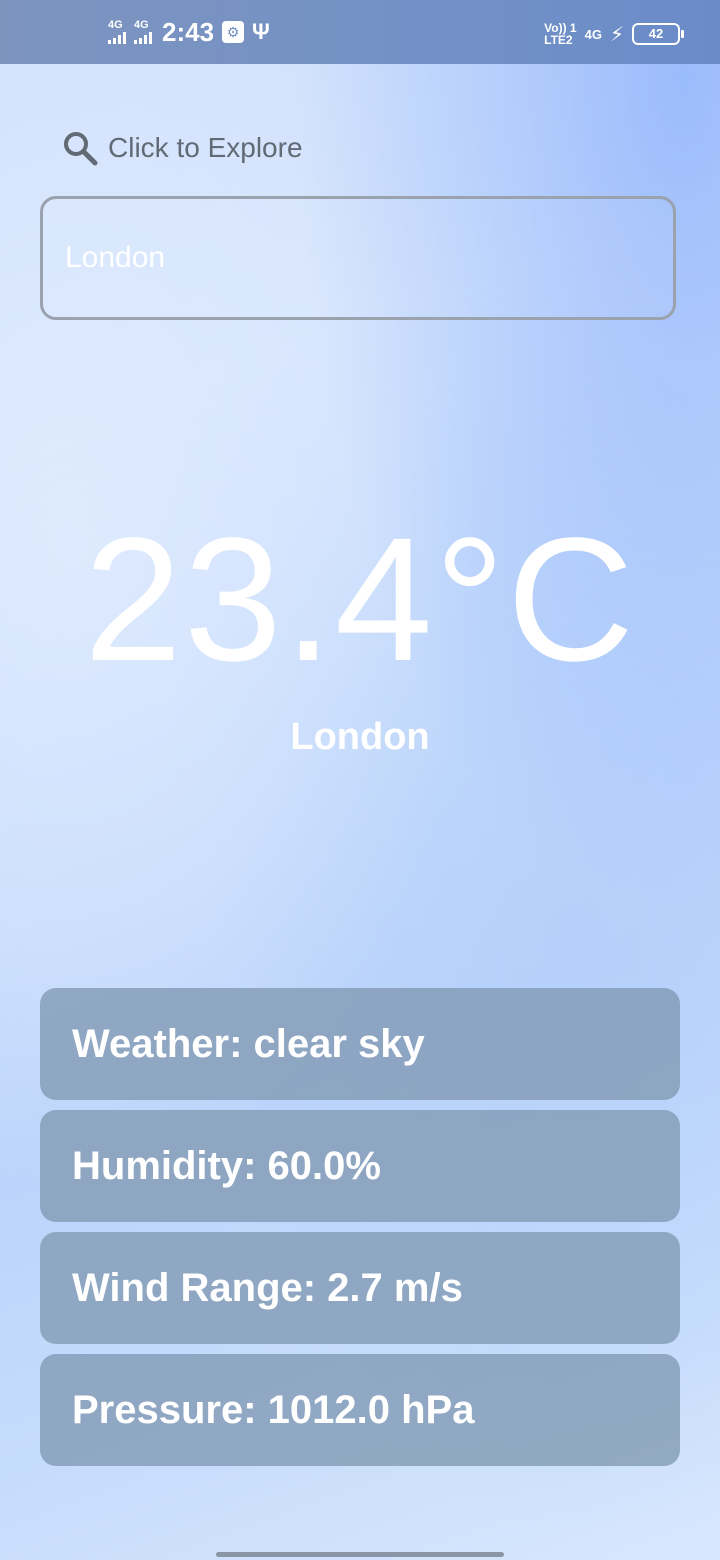 This screenshot has height=1560, width=720. What do you see at coordinates (360, 600) in the screenshot?
I see `temperature-display: 23.4°C` at bounding box center [360, 600].